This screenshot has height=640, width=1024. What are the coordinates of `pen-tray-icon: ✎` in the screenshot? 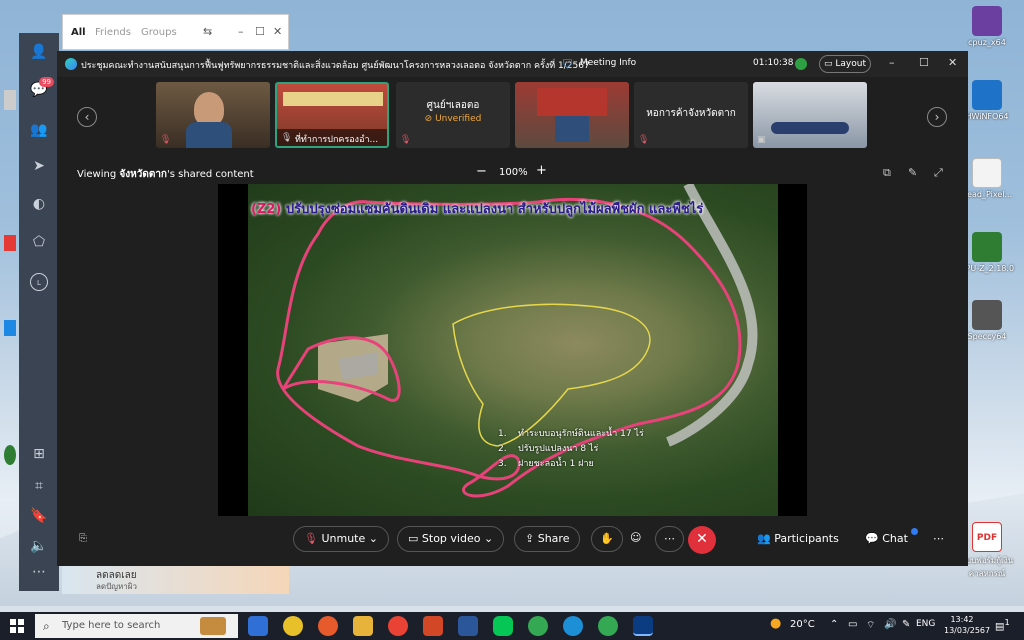 It's located at (906, 624).